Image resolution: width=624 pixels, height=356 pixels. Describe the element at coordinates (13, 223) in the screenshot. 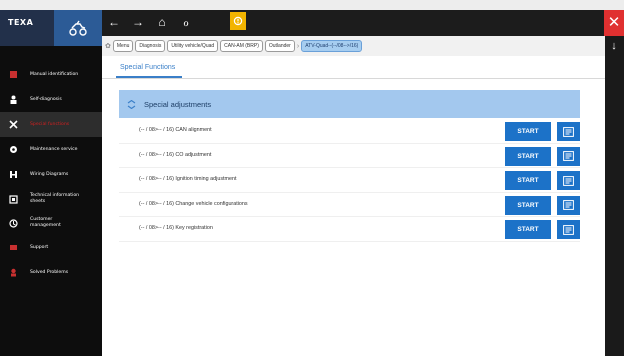

I see `customer-icon` at that location.